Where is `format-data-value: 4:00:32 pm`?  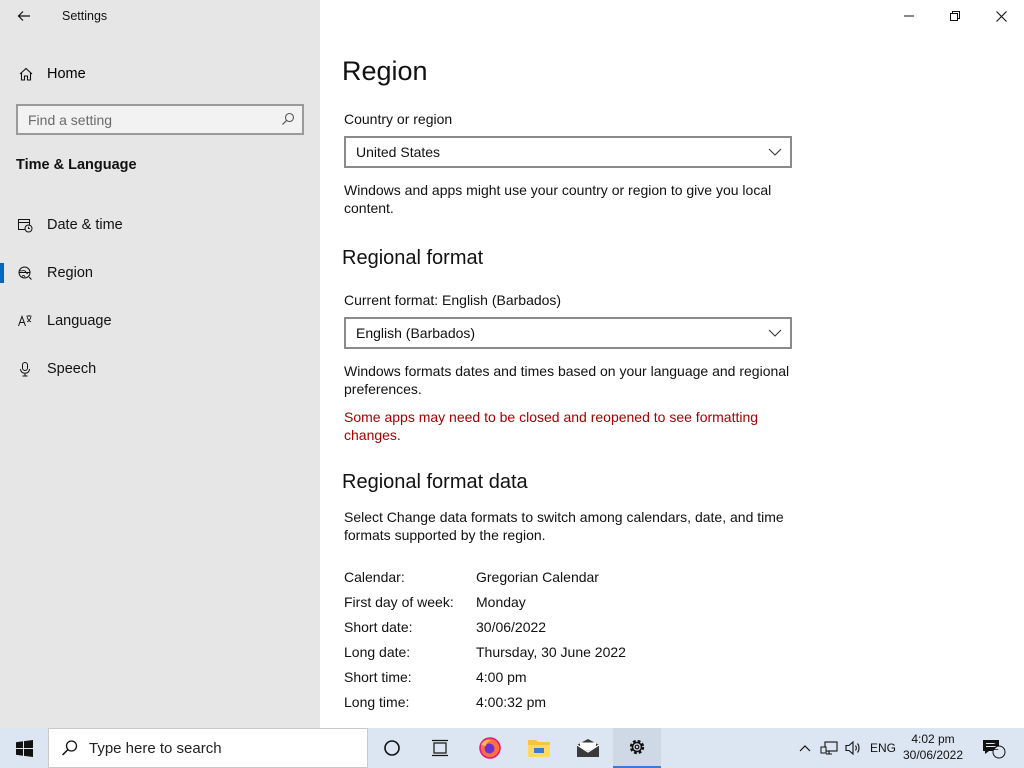
format-data-value: 4:00:32 pm is located at coordinates (511, 702).